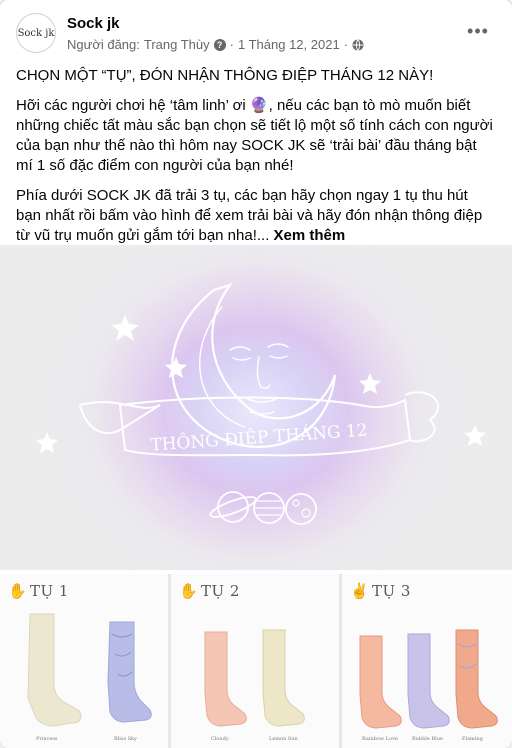 Image resolution: width=512 pixels, height=748 pixels. What do you see at coordinates (391, 591) in the screenshot?
I see `pile-3-label: TỤ 3` at bounding box center [391, 591].